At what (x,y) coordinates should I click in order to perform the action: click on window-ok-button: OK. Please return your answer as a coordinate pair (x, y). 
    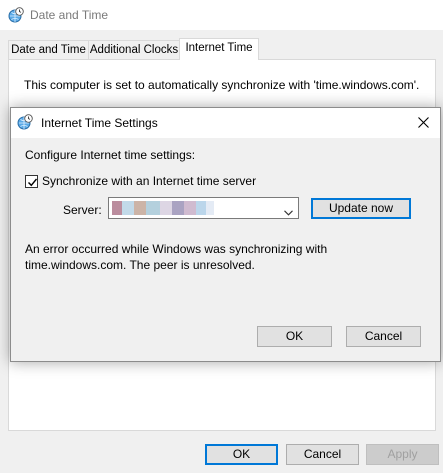
    Looking at the image, I should click on (241, 454).